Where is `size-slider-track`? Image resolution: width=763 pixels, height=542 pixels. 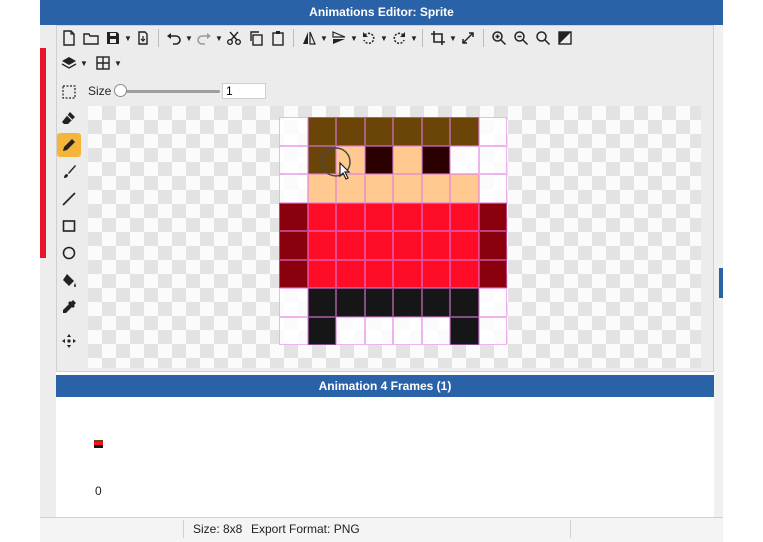 size-slider-track is located at coordinates (168, 91).